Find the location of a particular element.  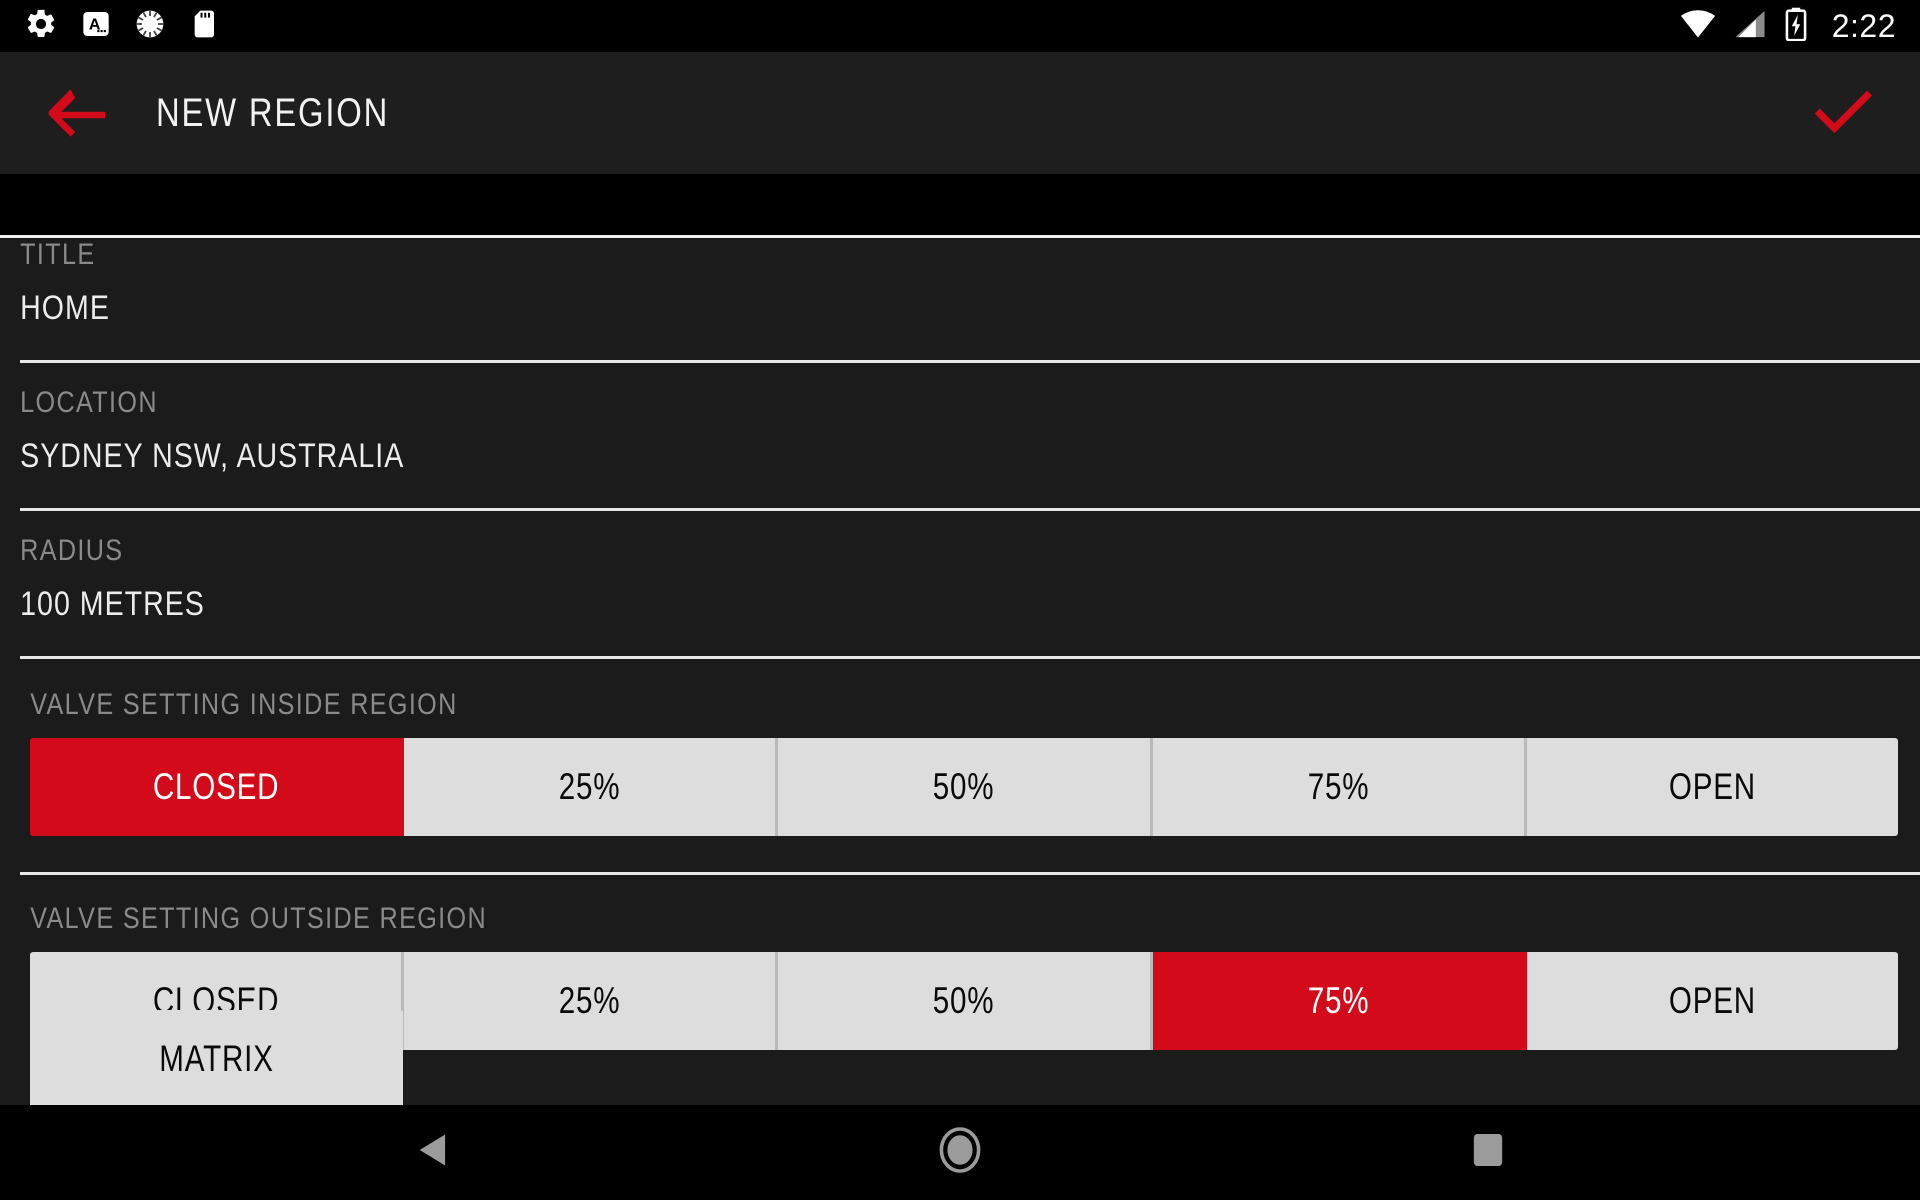

status-bar-right-icons: 2:22 is located at coordinates (1788, 26).